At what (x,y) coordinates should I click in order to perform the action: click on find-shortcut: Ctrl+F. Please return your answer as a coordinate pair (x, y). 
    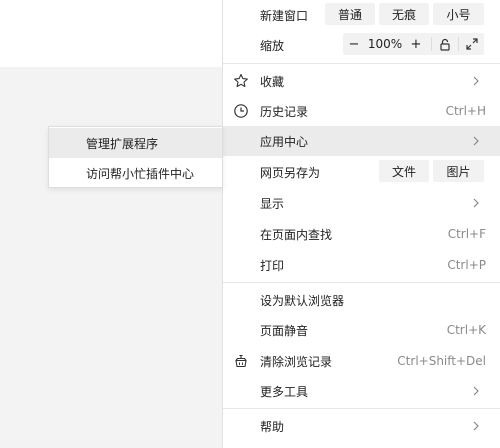
    Looking at the image, I should click on (466, 234).